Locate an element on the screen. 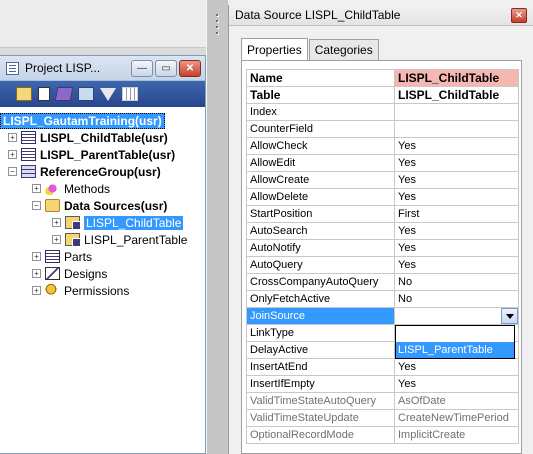 Image resolution: width=533 pixels, height=454 pixels. property-row: InsertAtEnd Yes is located at coordinates (382, 367).